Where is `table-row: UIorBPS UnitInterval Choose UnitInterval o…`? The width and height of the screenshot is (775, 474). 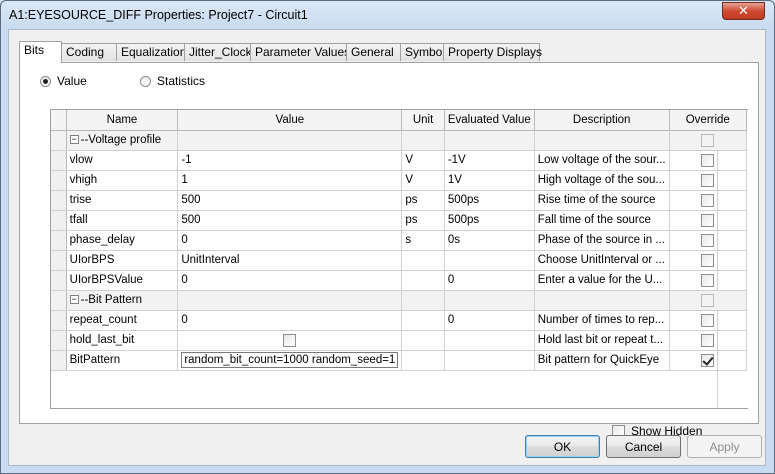
table-row: UIorBPS UnitInterval Choose UnitInterval o… is located at coordinates (399, 260).